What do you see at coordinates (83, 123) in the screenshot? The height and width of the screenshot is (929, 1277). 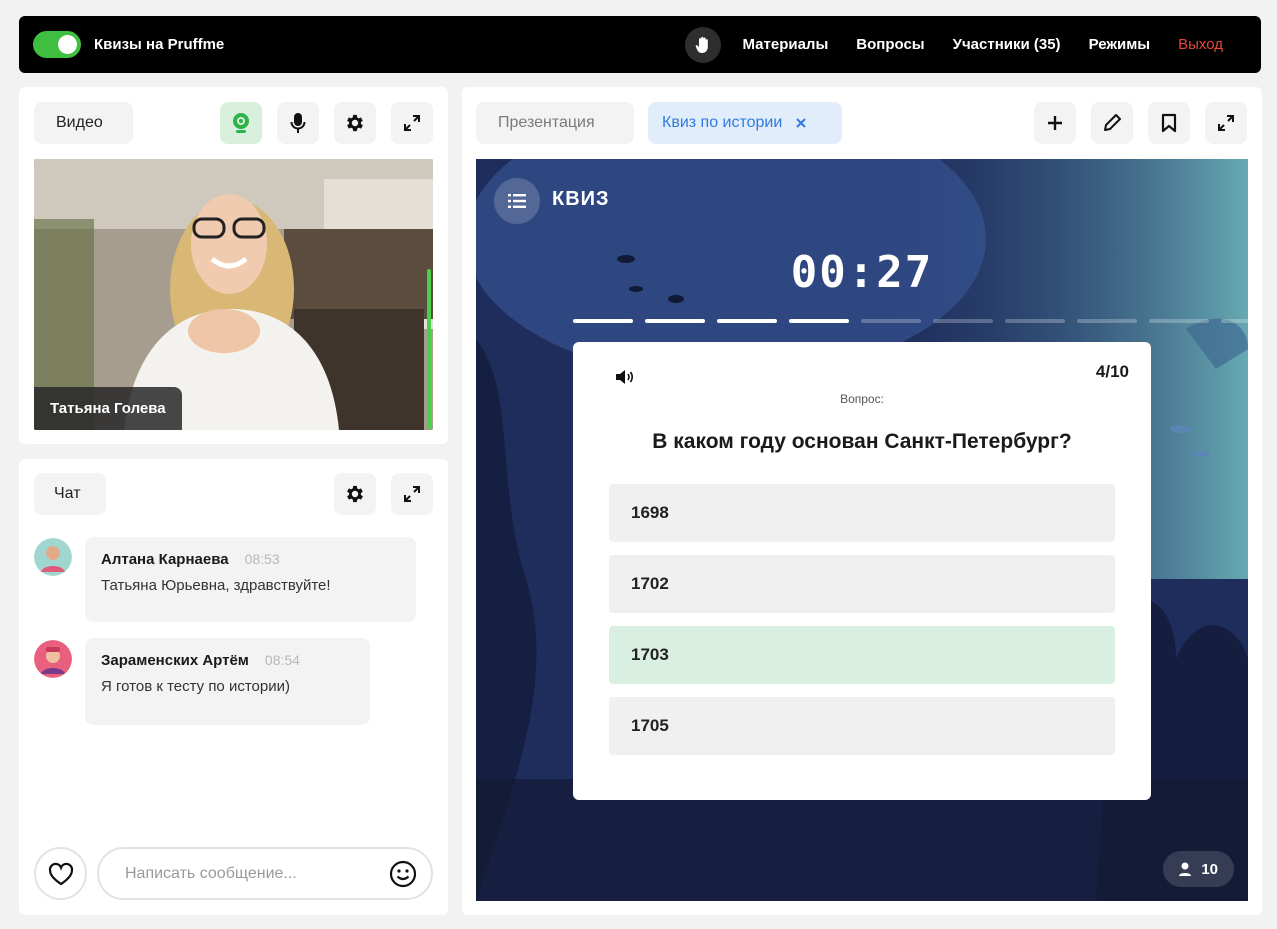 I see `video-tab: Видео` at bounding box center [83, 123].